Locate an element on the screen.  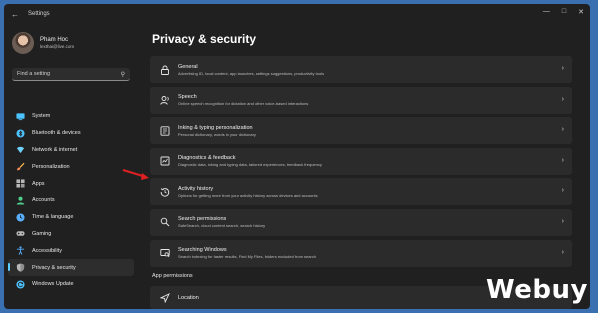
update-icon is located at coordinates (20, 284).